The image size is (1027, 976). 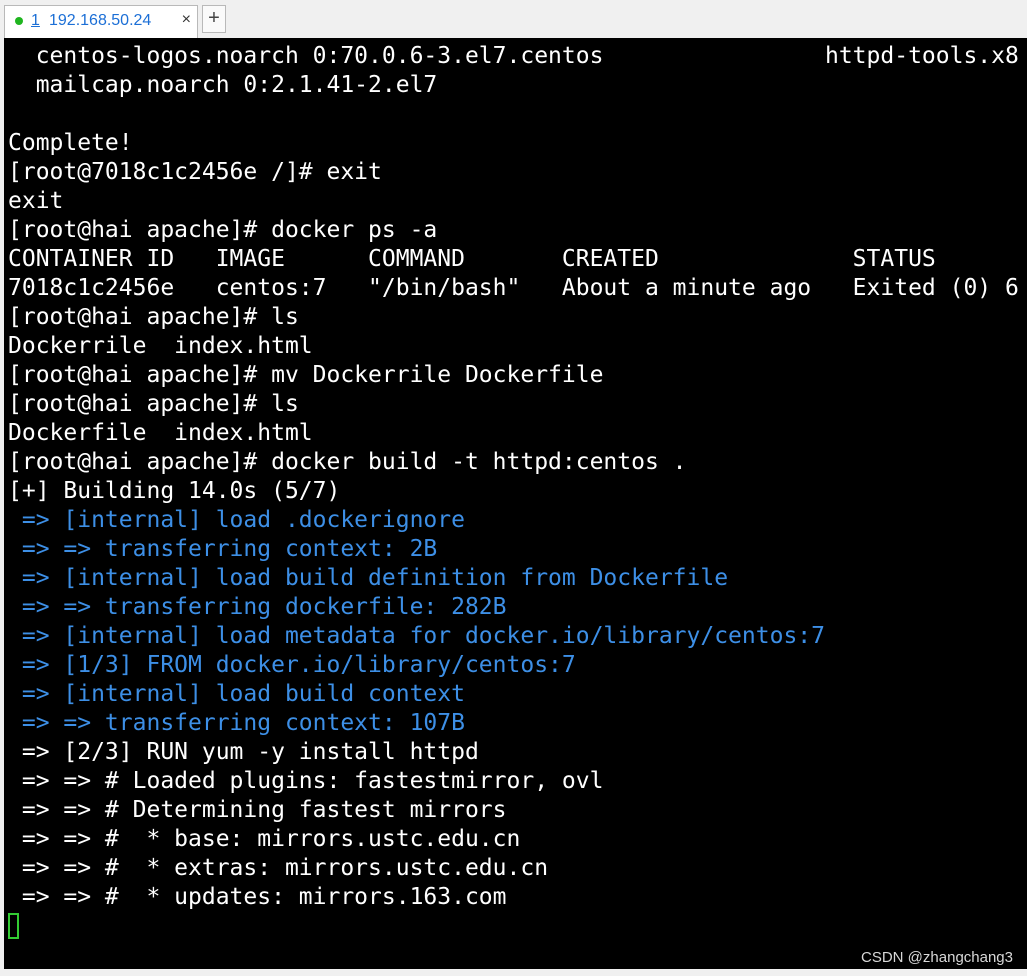 What do you see at coordinates (36, 201) in the screenshot?
I see `terminal-line: exit` at bounding box center [36, 201].